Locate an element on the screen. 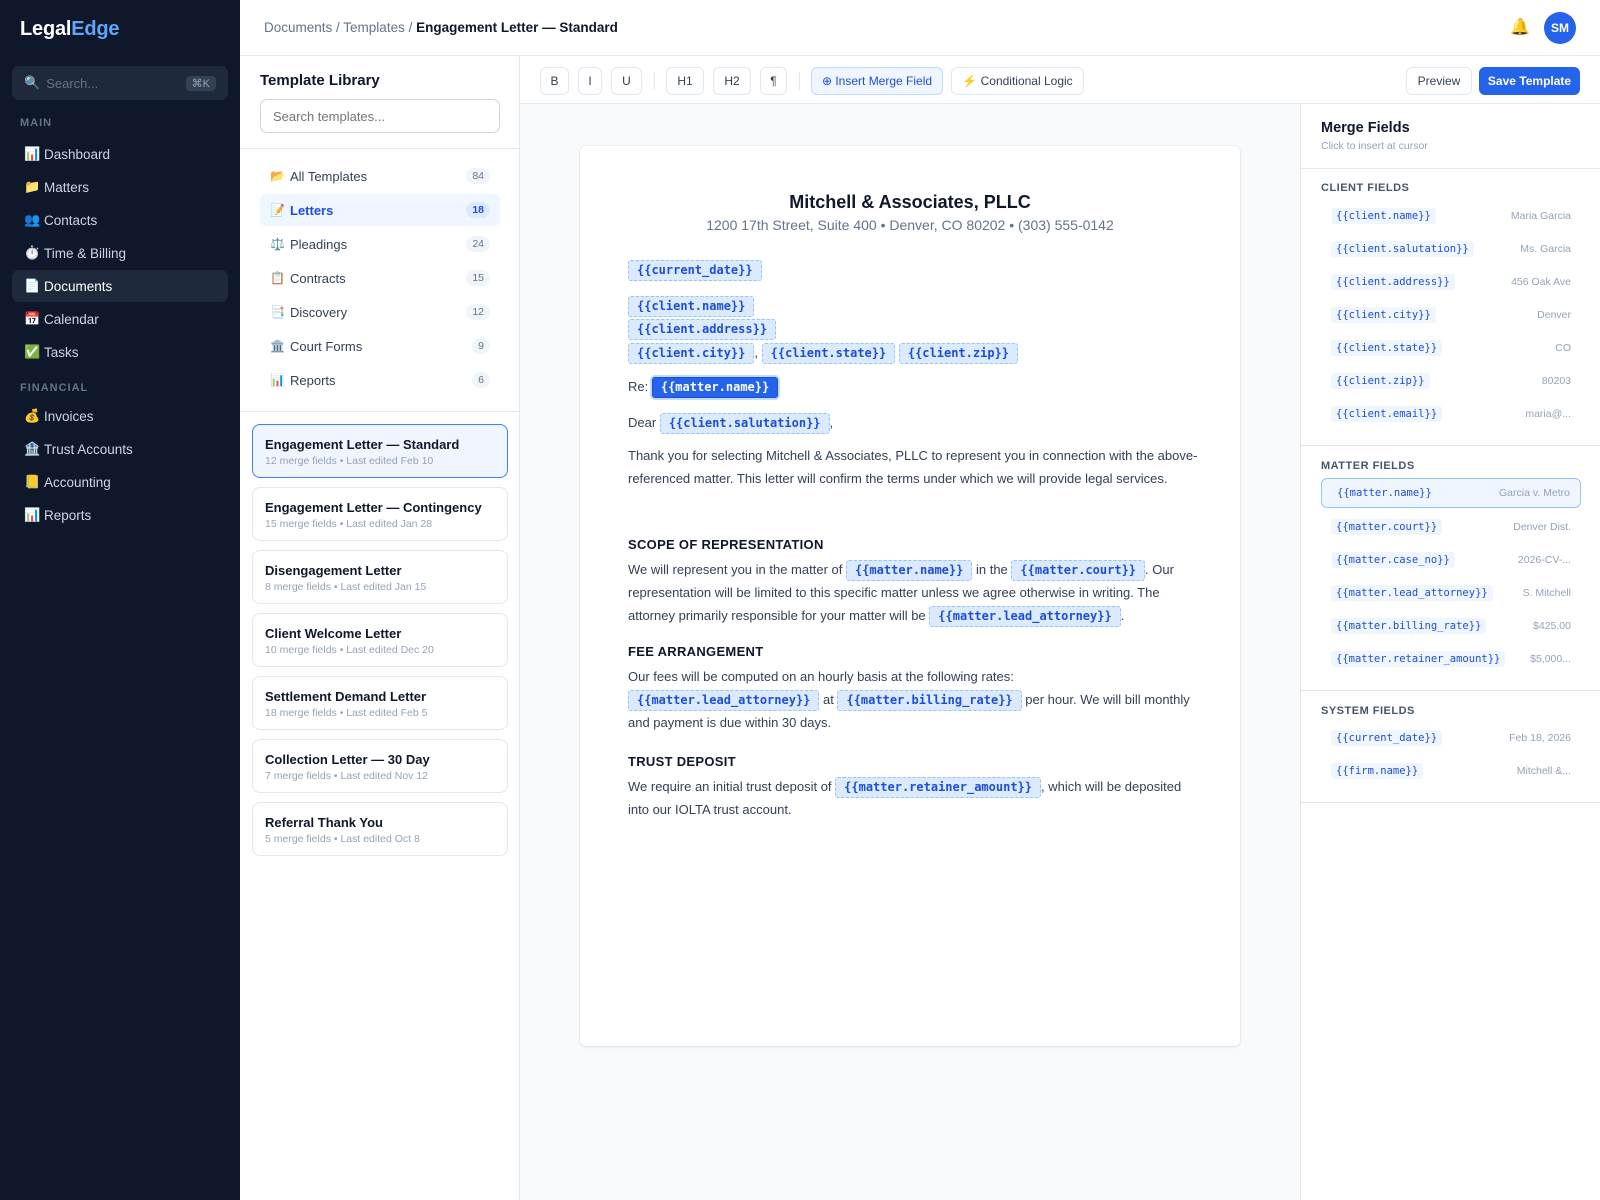 Image resolution: width=1600 pixels, height=1200 pixels. field-code: {{matter.lead_attorney}} is located at coordinates (1412, 593).